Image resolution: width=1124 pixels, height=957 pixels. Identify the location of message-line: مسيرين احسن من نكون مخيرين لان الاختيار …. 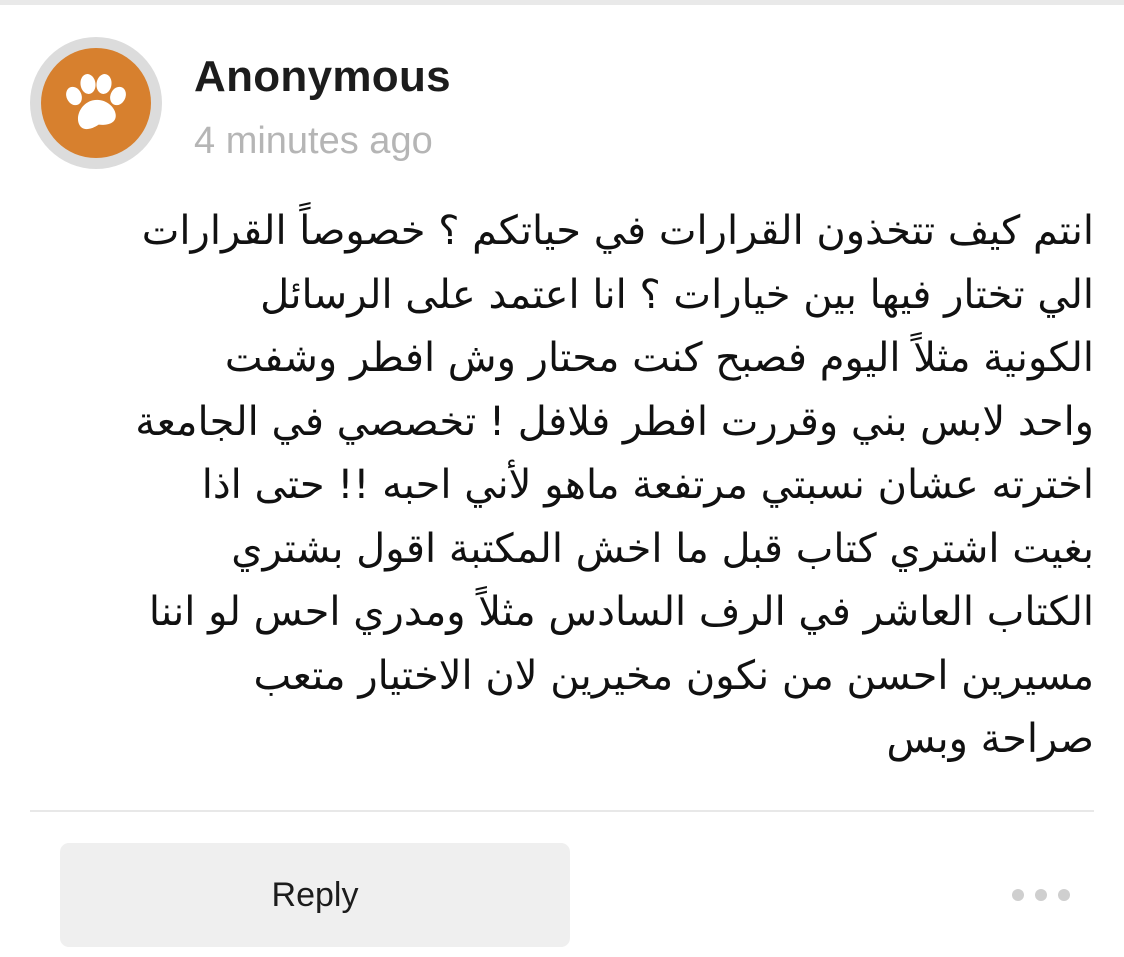
(673, 675).